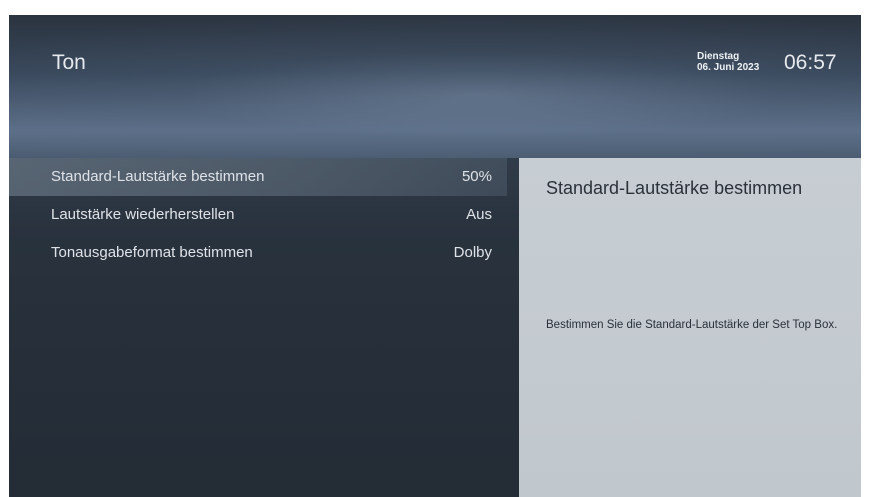 This screenshot has width=871, height=497. I want to click on menu-item-label: Tonausgabeformat bestimmen, so click(152, 252).